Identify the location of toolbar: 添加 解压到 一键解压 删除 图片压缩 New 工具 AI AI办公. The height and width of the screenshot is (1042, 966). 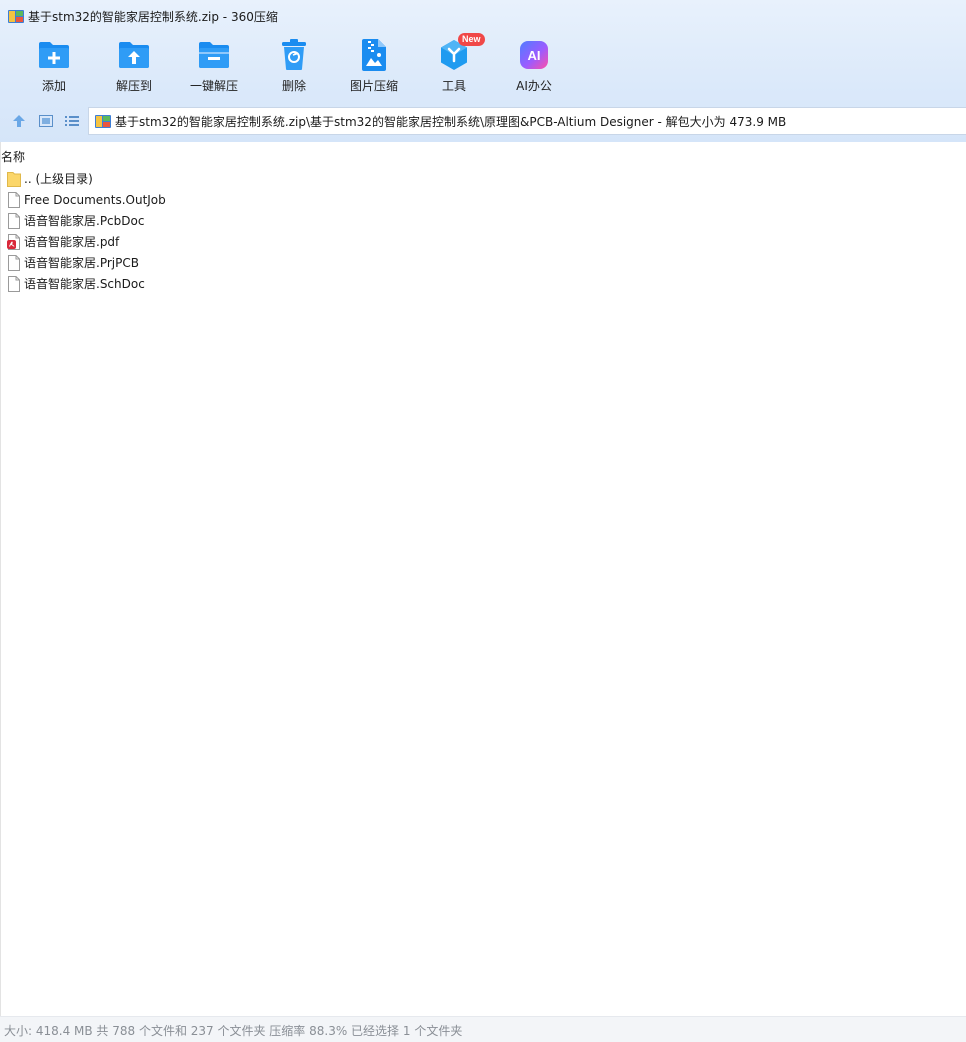
(294, 65).